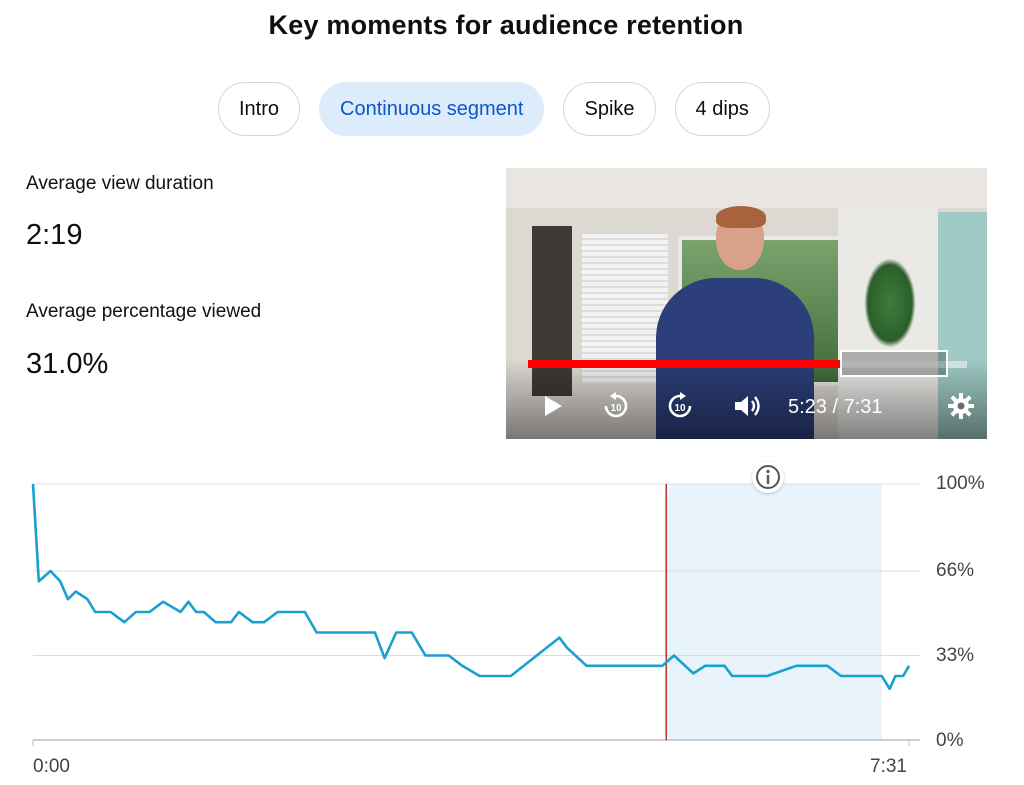 The width and height of the screenshot is (1024, 785). Describe the element at coordinates (955, 655) in the screenshot. I see `y-tick-label: 33%` at that location.